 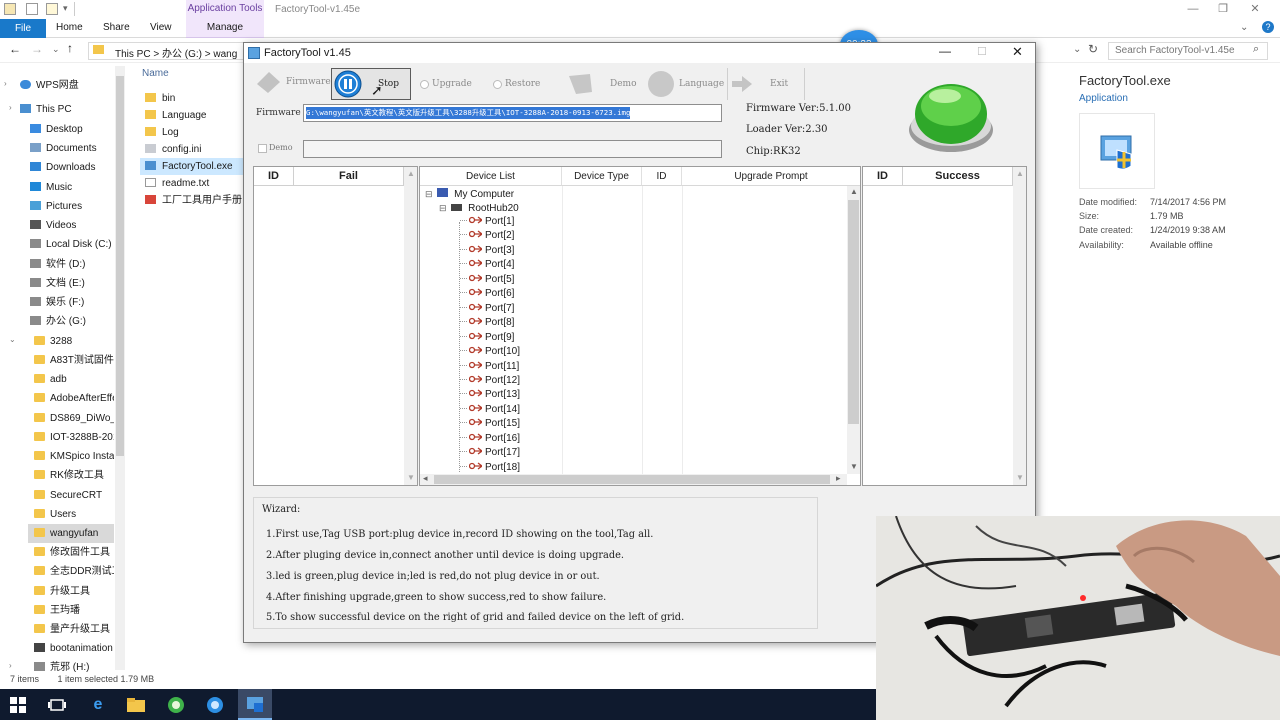 What do you see at coordinates (72, 283) in the screenshot?
I see `nav-item: 文档 (E:)` at bounding box center [72, 283].